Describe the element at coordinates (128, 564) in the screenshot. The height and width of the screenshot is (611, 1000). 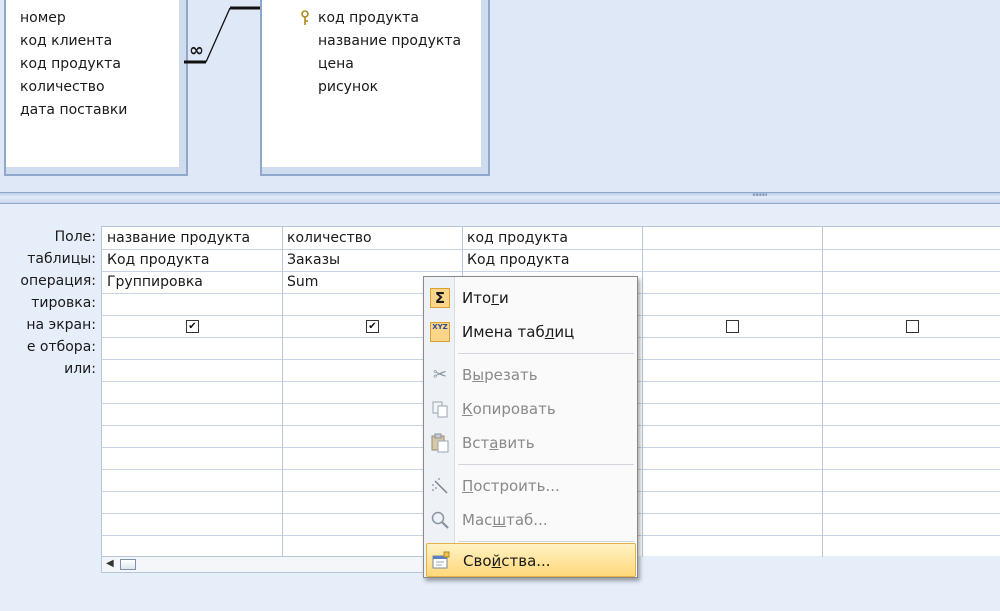
I see `scroll-thumb` at that location.